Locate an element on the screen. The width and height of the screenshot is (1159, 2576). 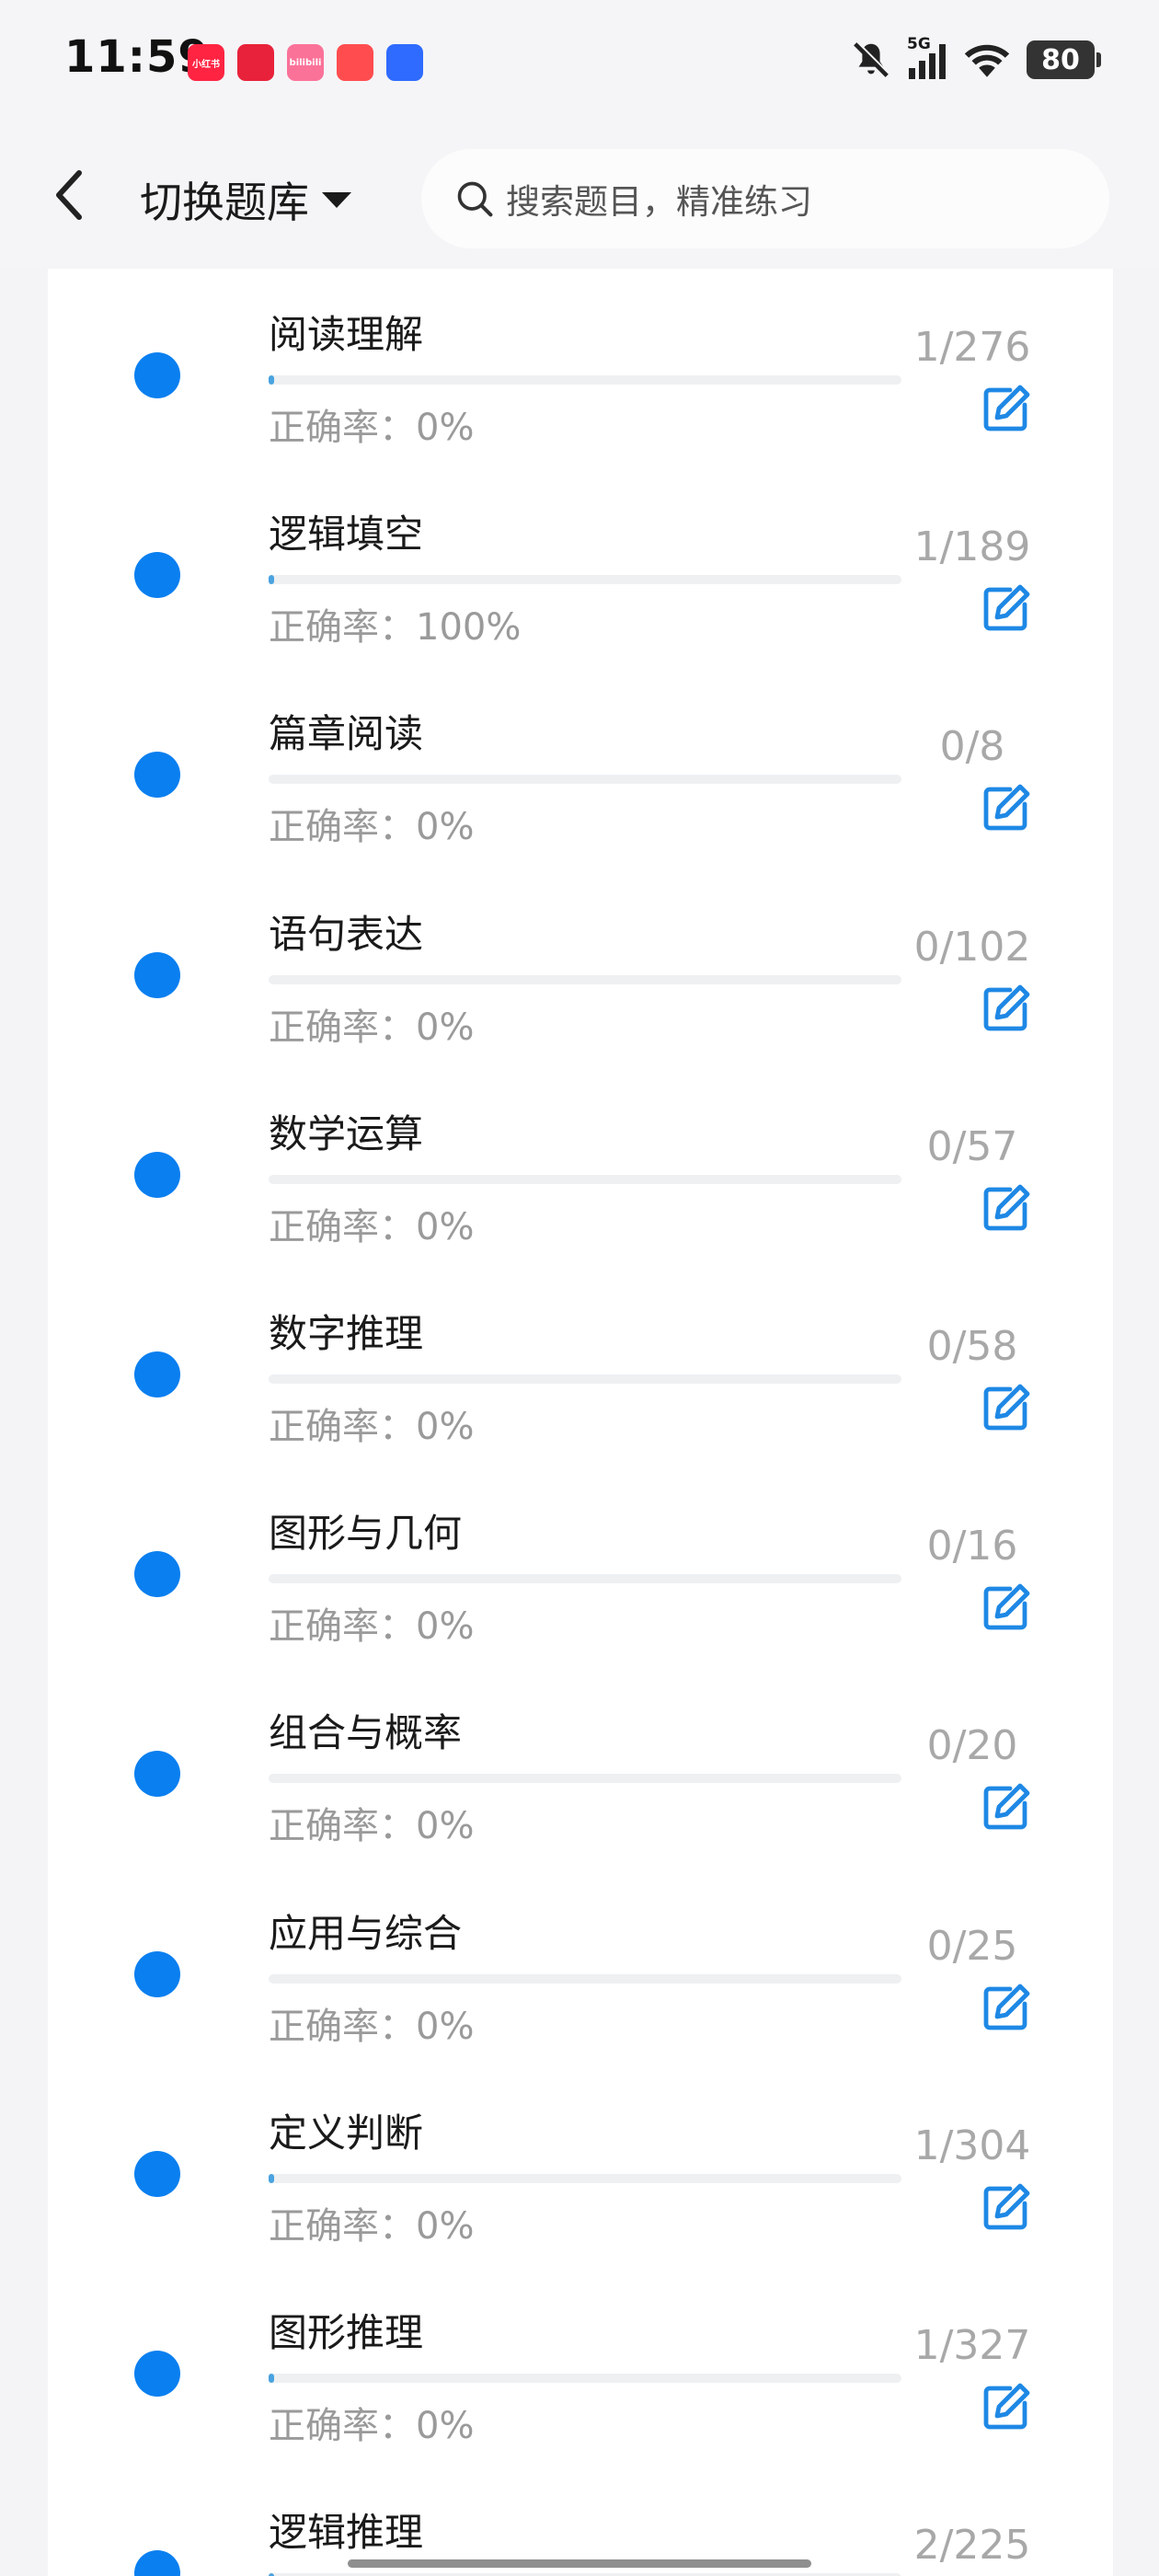
topic-count: 1/189 is located at coordinates (972, 547).